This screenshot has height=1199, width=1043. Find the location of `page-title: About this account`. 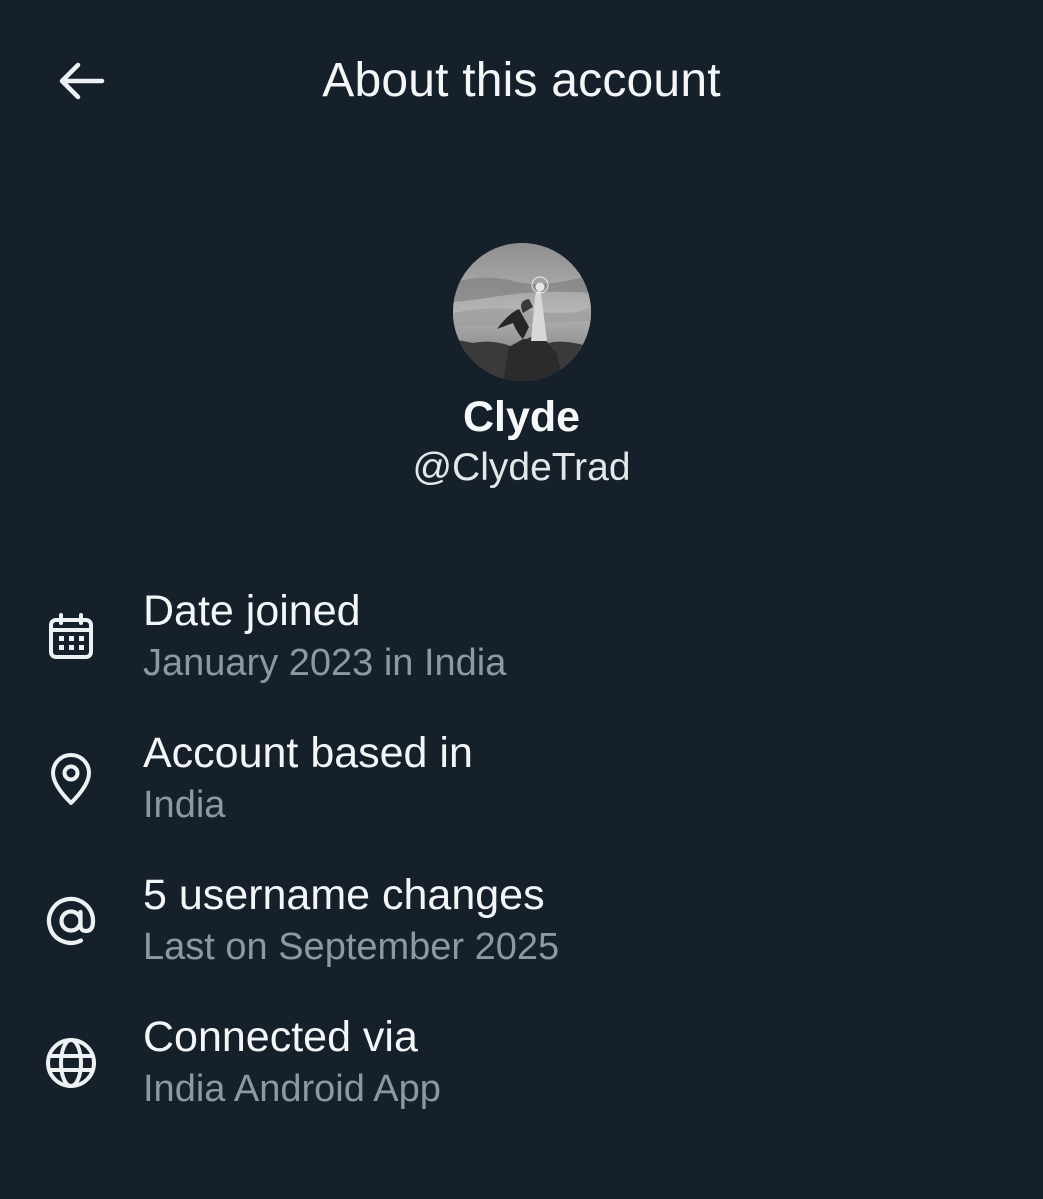

page-title: About this account is located at coordinates (521, 80).